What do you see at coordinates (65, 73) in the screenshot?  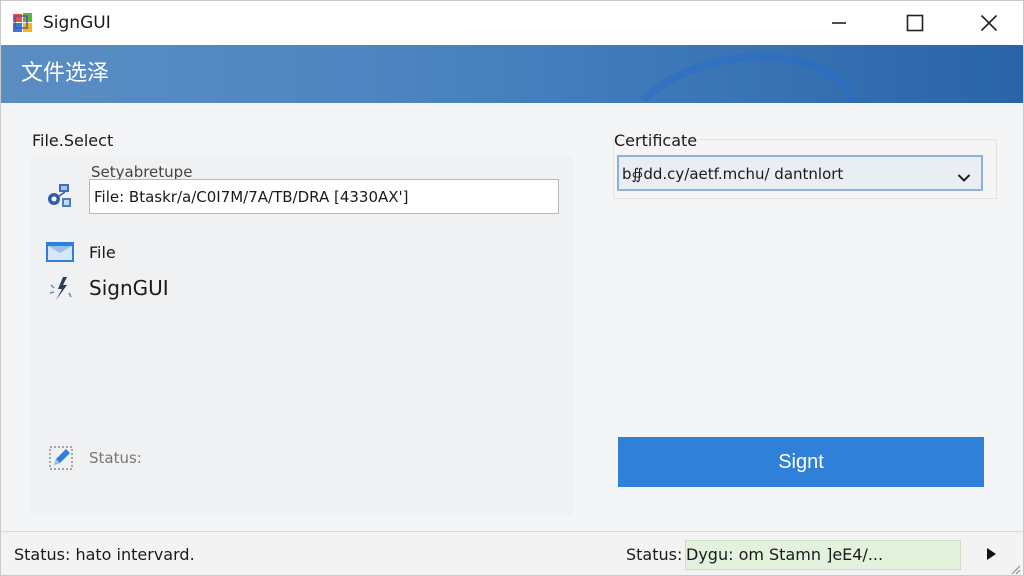 I see `banner-title: 文件选泽` at bounding box center [65, 73].